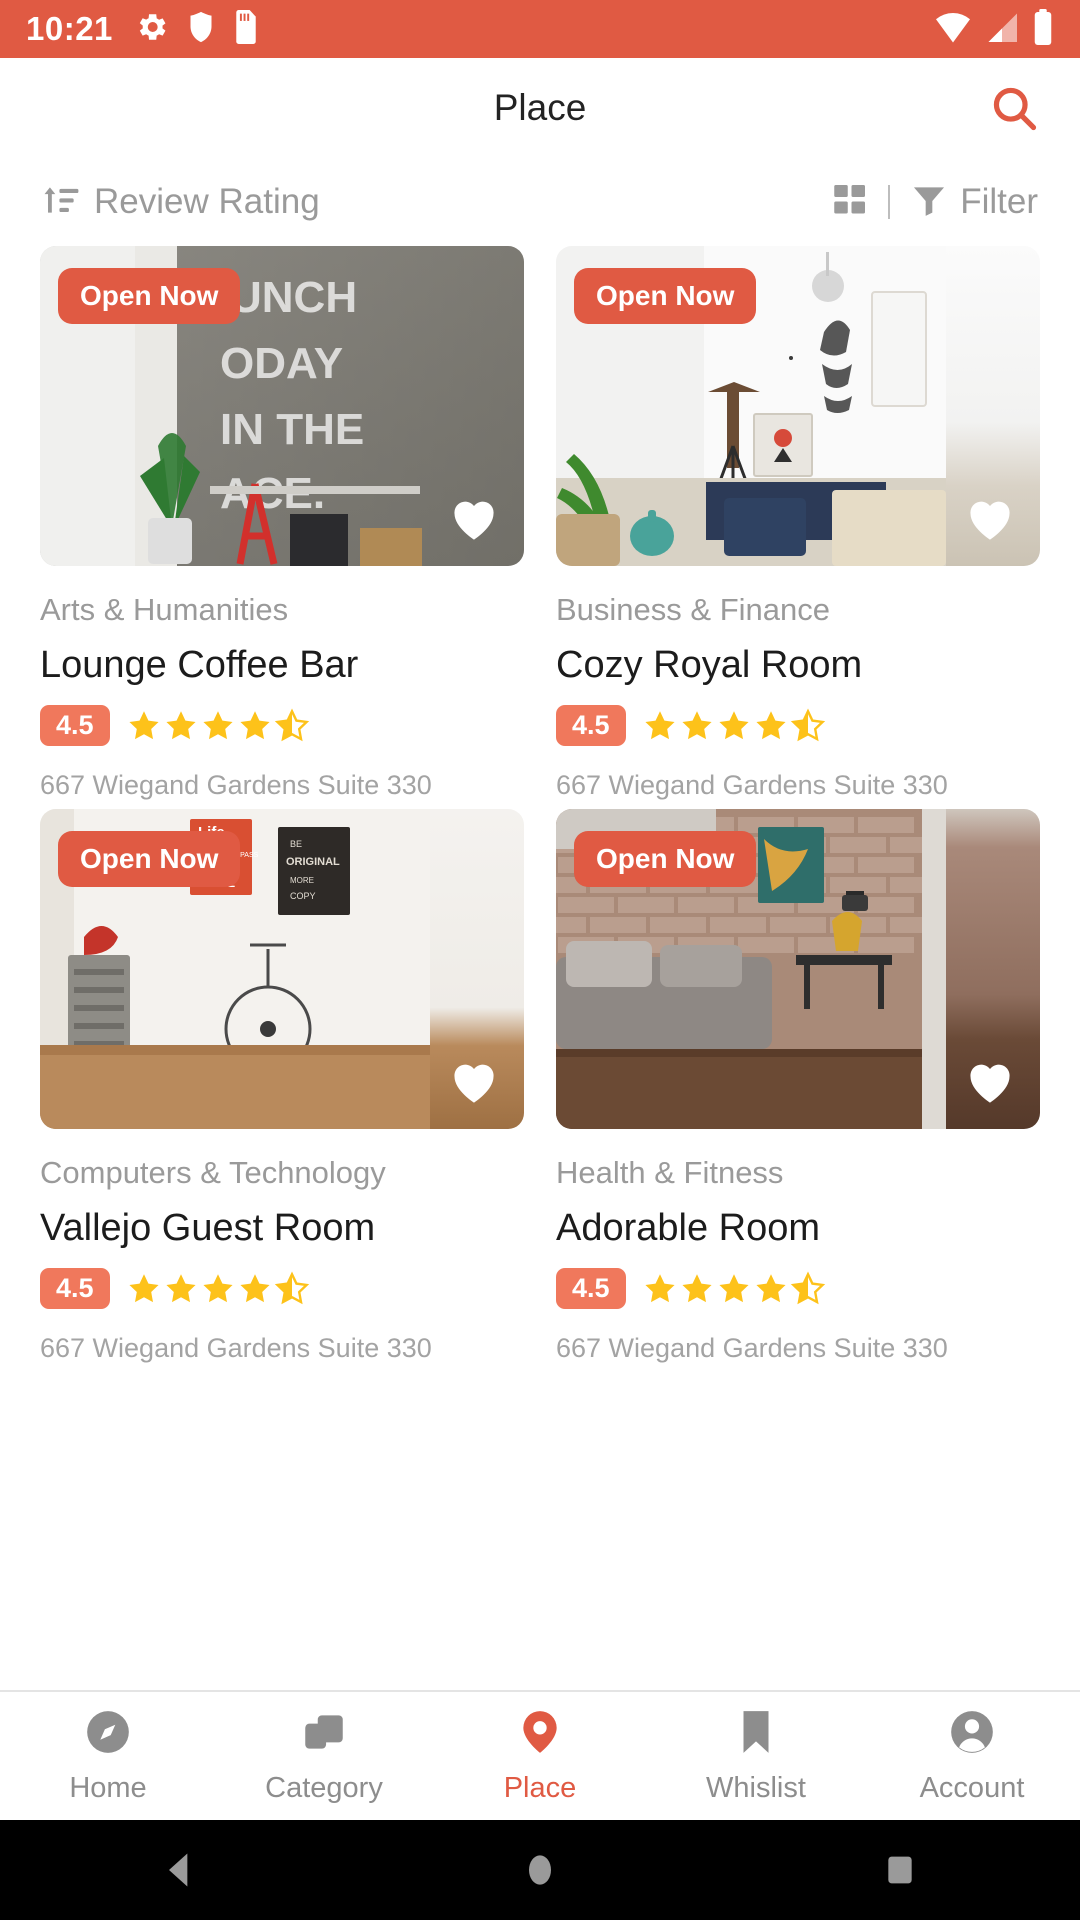 This screenshot has width=1080, height=1920. Describe the element at coordinates (670, 1172) in the screenshot. I see `card-category: Health & Fitness` at that location.